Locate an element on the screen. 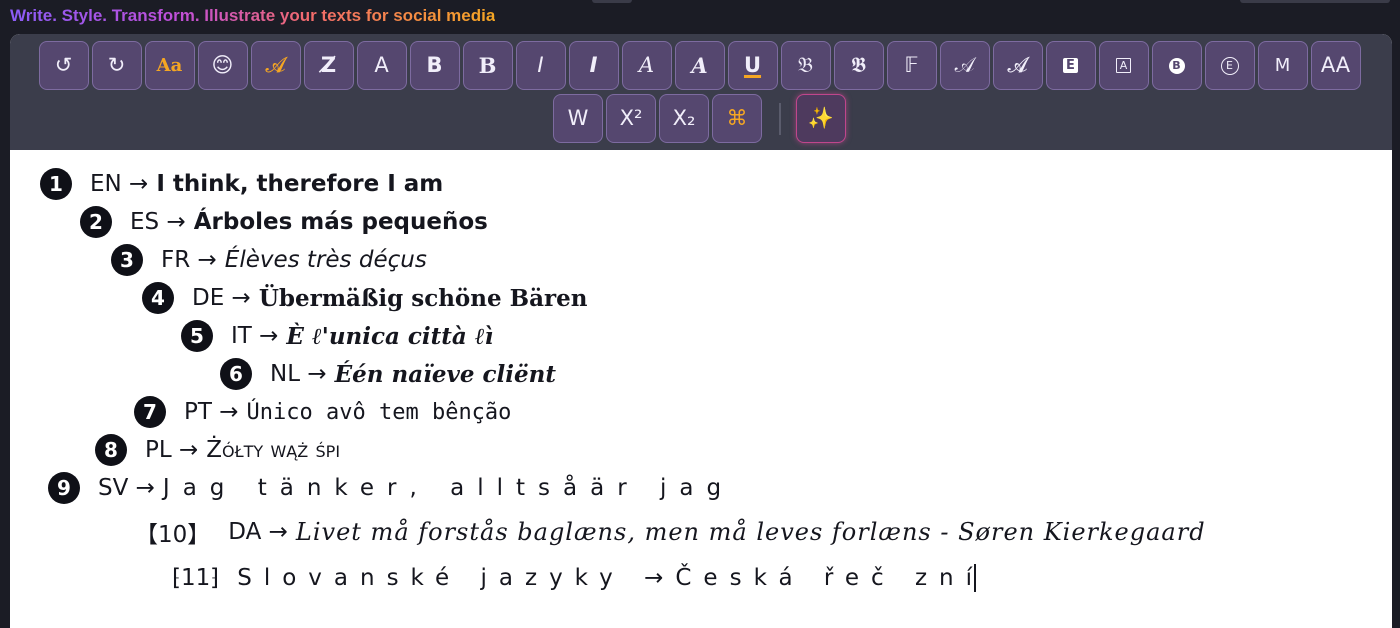 The height and width of the screenshot is (628, 1400). underline-button: U is located at coordinates (752, 65).